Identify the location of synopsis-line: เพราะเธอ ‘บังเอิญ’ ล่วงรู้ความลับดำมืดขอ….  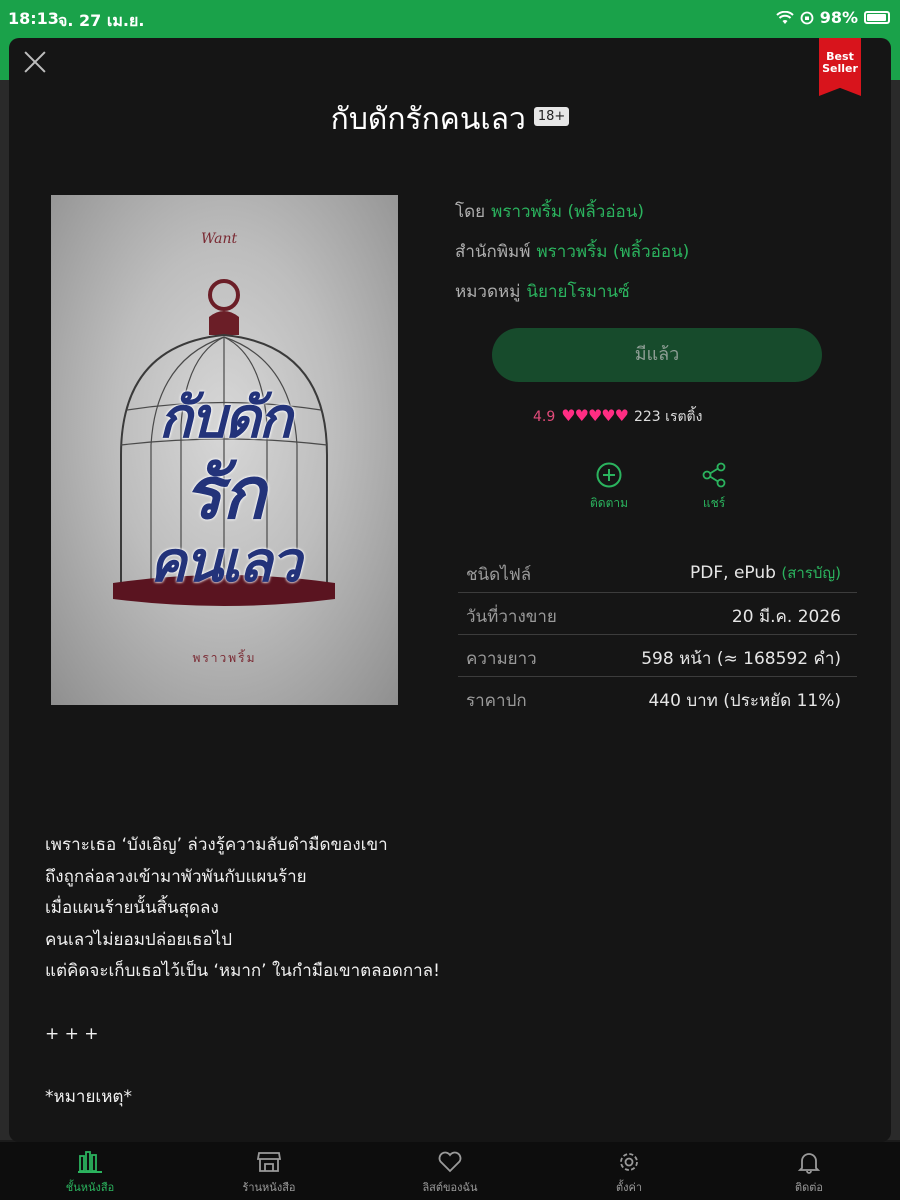
(216, 845).